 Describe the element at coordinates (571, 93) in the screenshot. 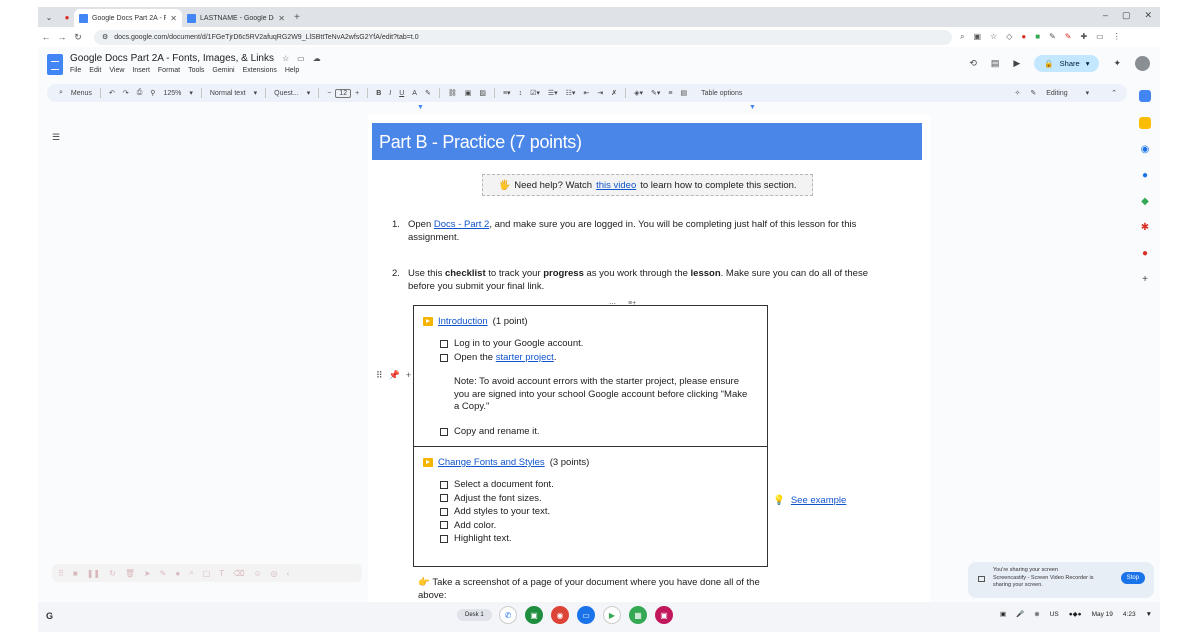

I see `numbered-list-icon: ☷▾` at that location.